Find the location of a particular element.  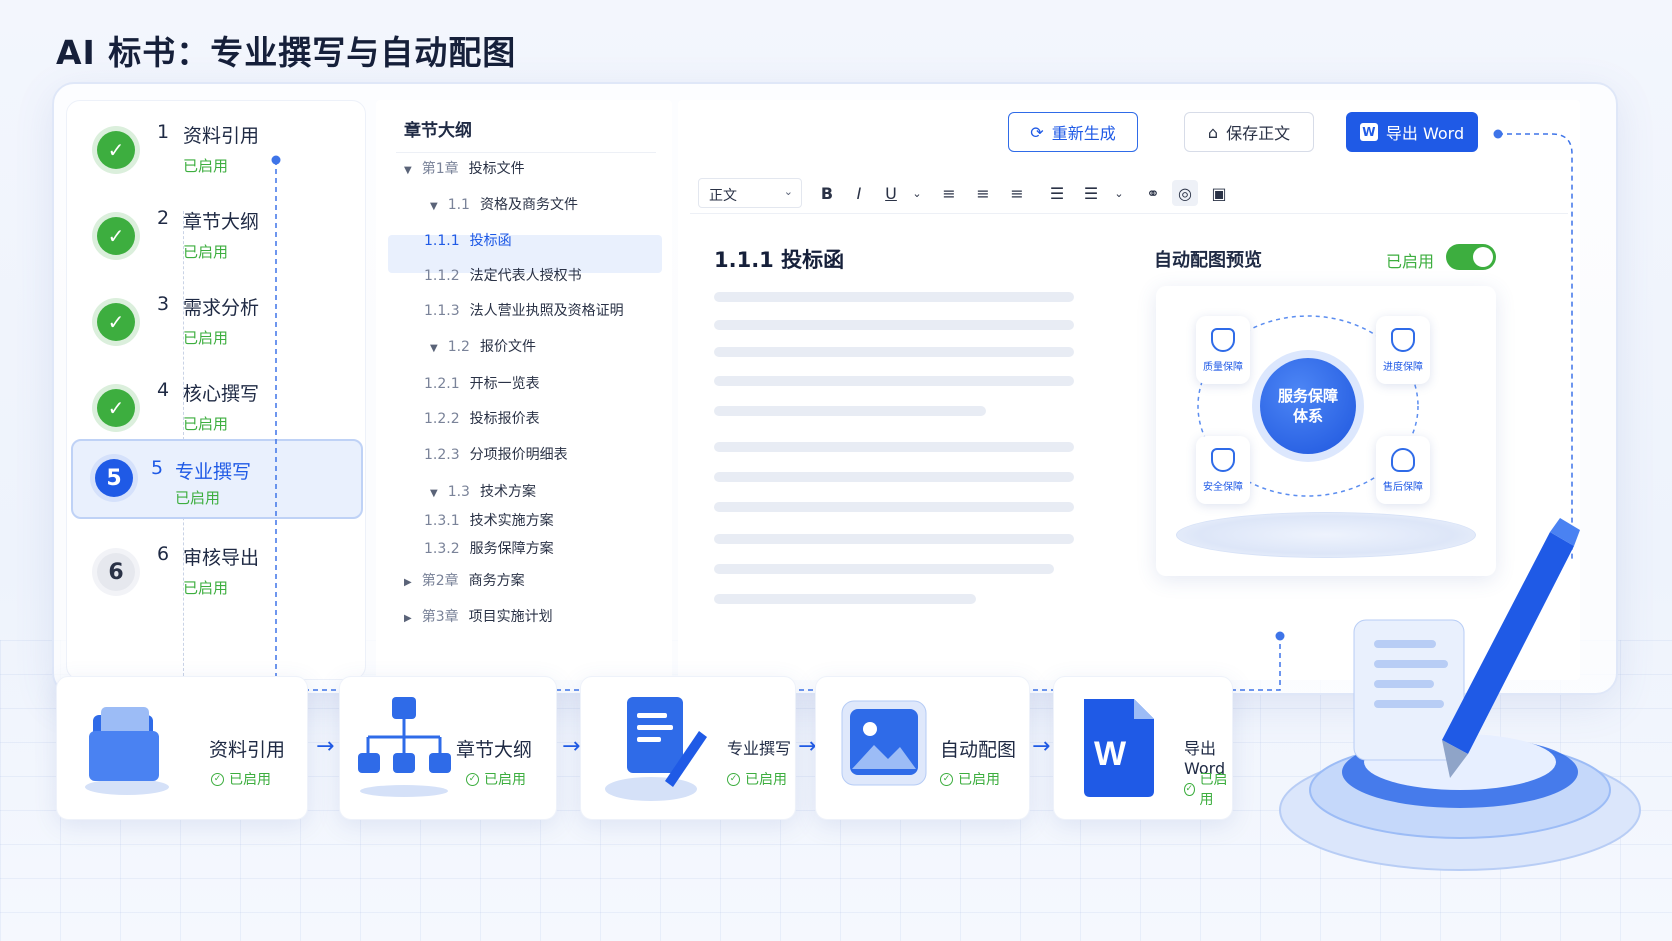

workflow-card-illustration: 自动配图 ✓ 已启用 is located at coordinates (922, 748).